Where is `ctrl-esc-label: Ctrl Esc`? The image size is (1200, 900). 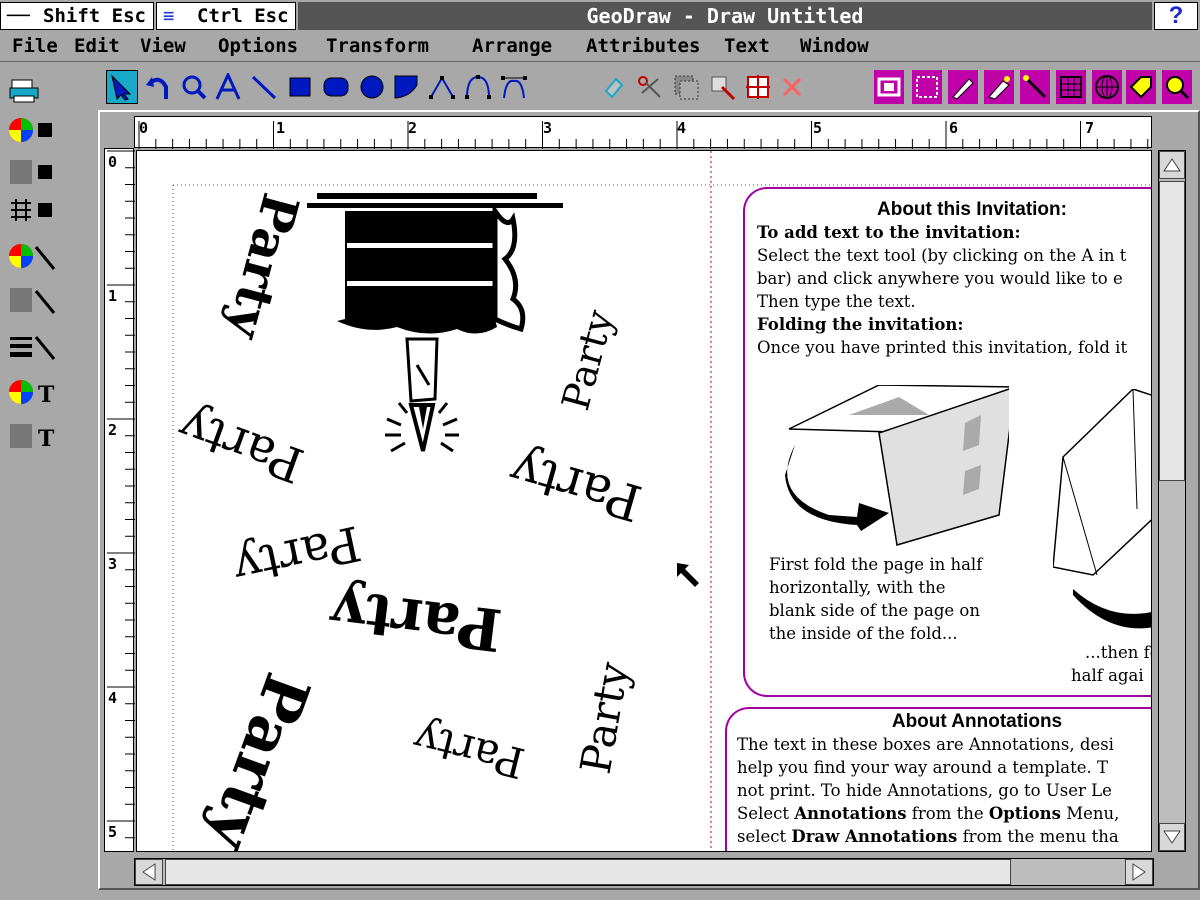
ctrl-esc-label: Ctrl Esc is located at coordinates (243, 16).